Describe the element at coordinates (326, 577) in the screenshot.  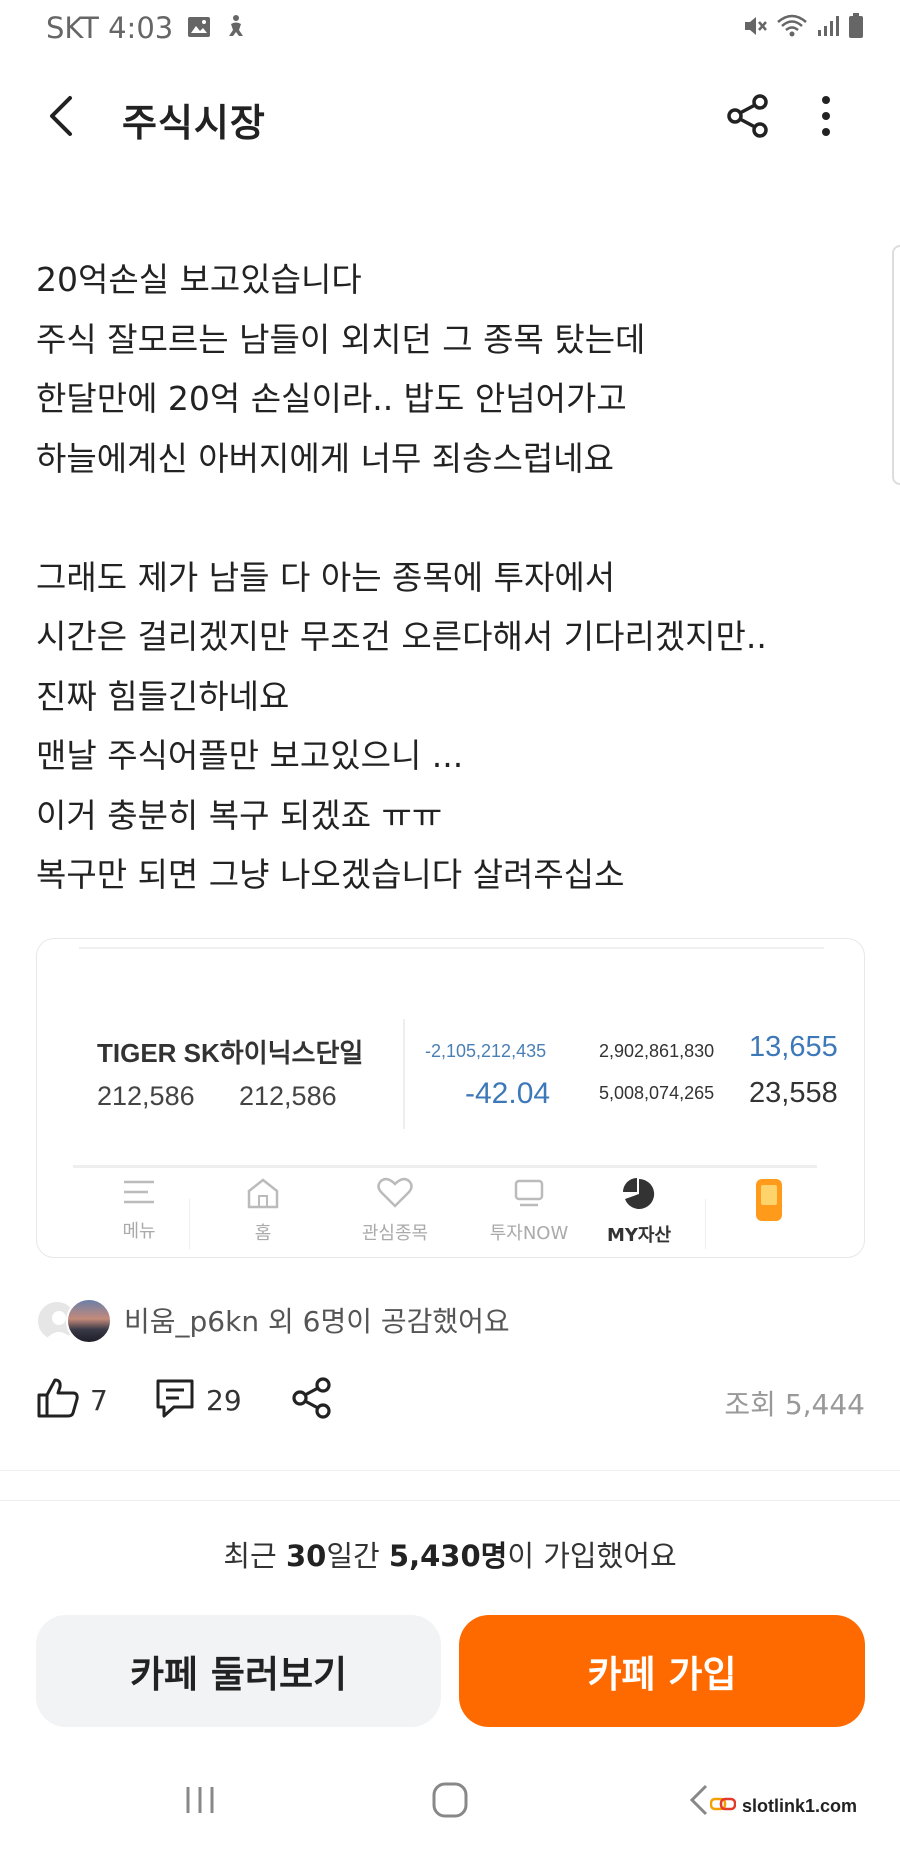
I see `post-line: 그래도 제가 남들 다 아는 종목에 투자에서` at that location.